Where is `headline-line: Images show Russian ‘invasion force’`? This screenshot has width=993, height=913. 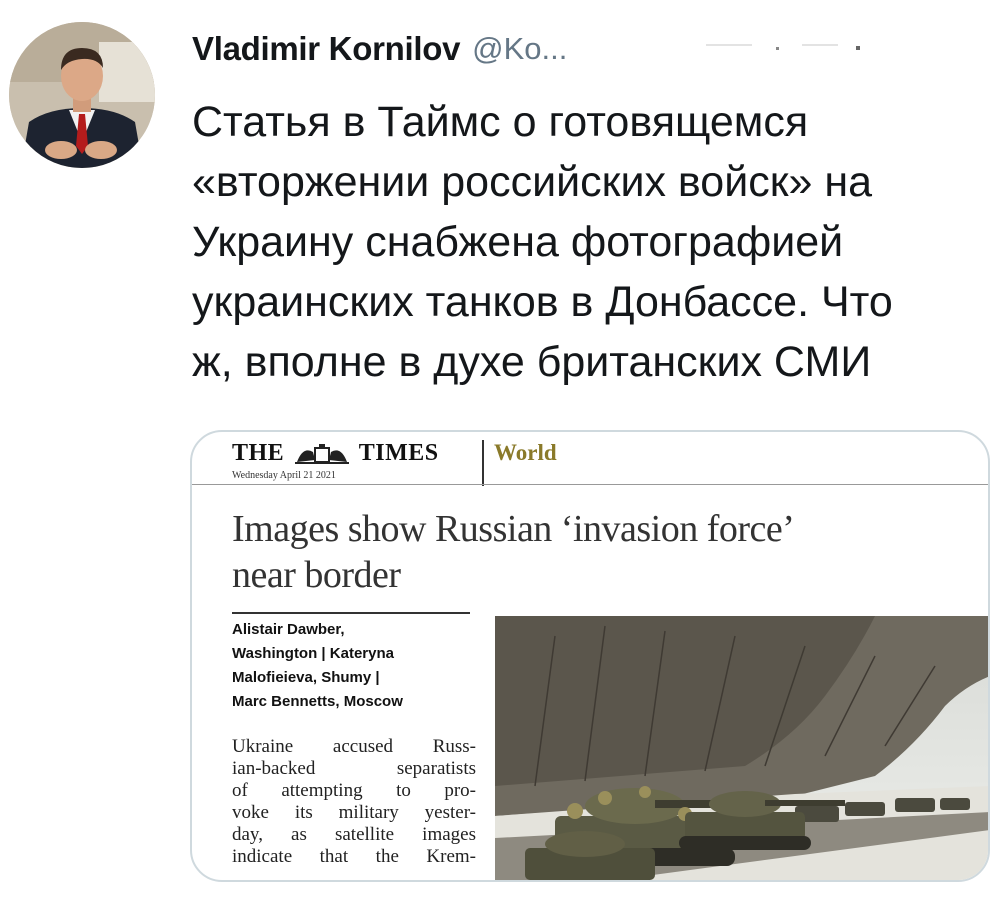 headline-line: Images show Russian ‘invasion force’ is located at coordinates (513, 529).